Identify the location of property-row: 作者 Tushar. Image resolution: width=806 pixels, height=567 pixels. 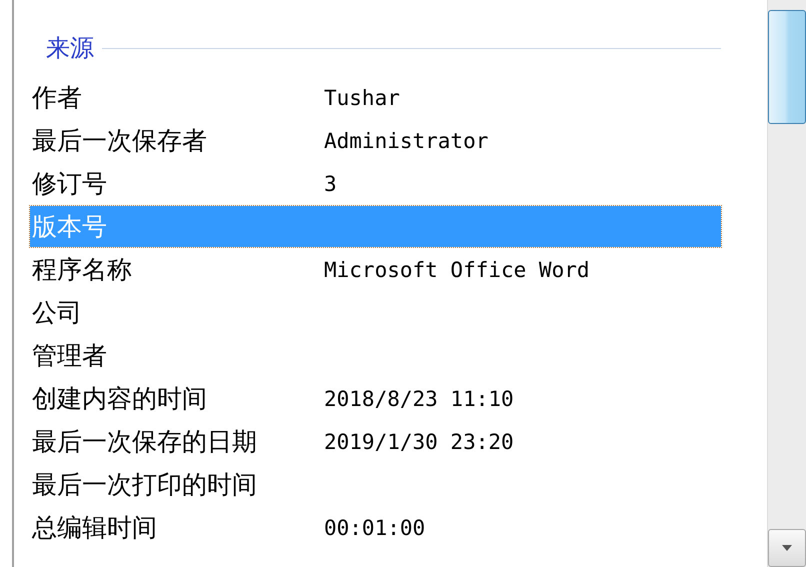
(375, 97).